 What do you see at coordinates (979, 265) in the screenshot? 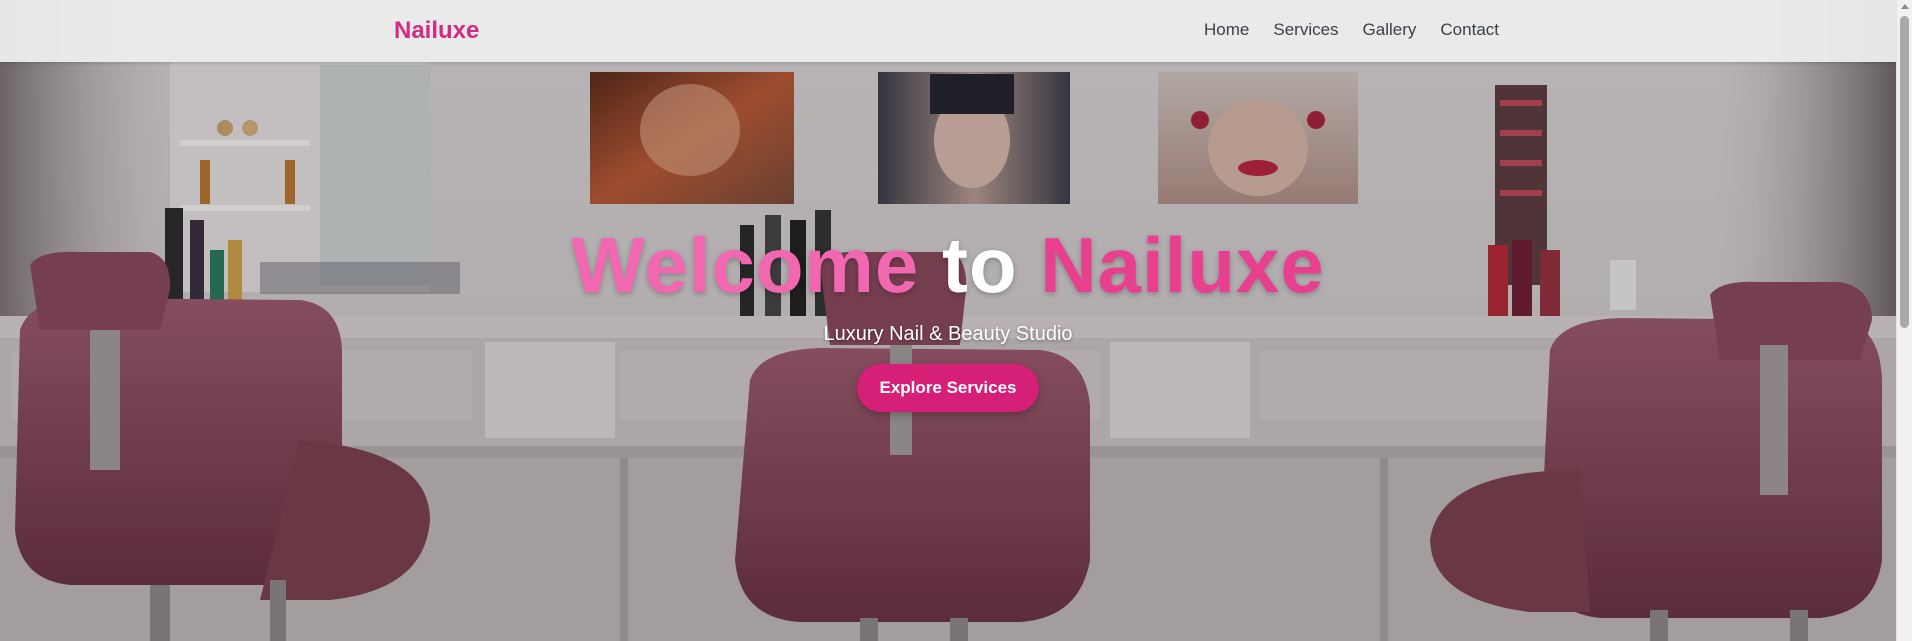
I see `hero-title-to: to` at bounding box center [979, 265].